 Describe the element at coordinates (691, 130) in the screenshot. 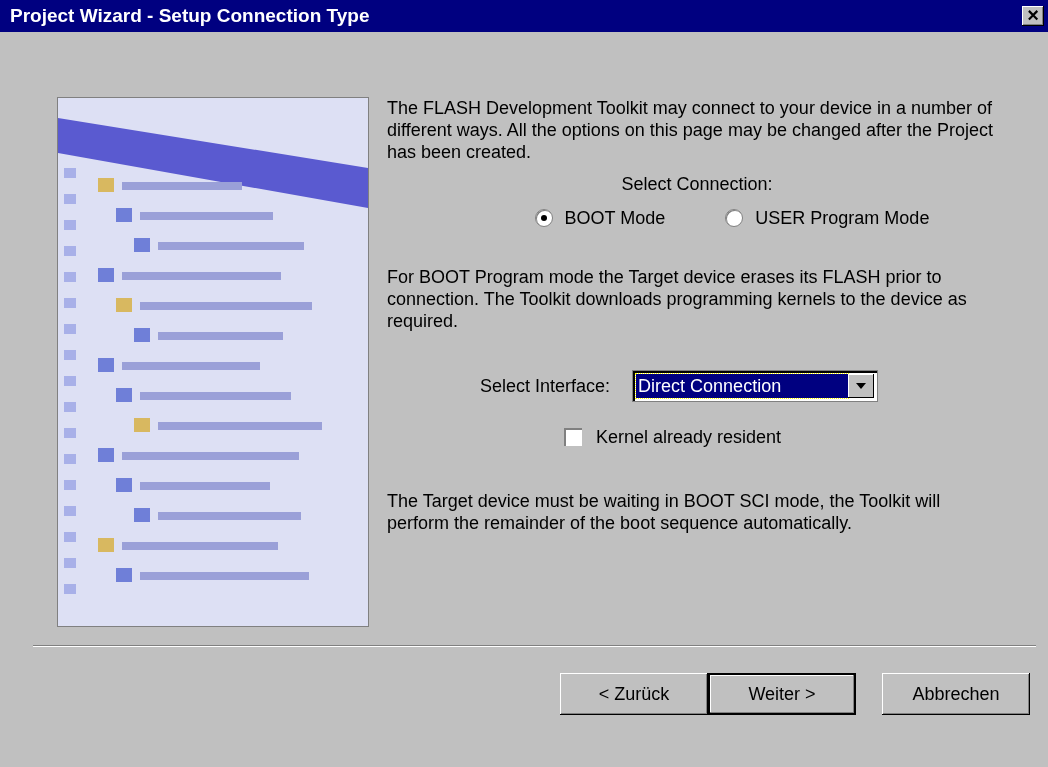

I see `intro-text: The FLASH Development Toolkit may connect to your device in a number of different ways. All the options on this page may be changed after the Project has been created.` at that location.